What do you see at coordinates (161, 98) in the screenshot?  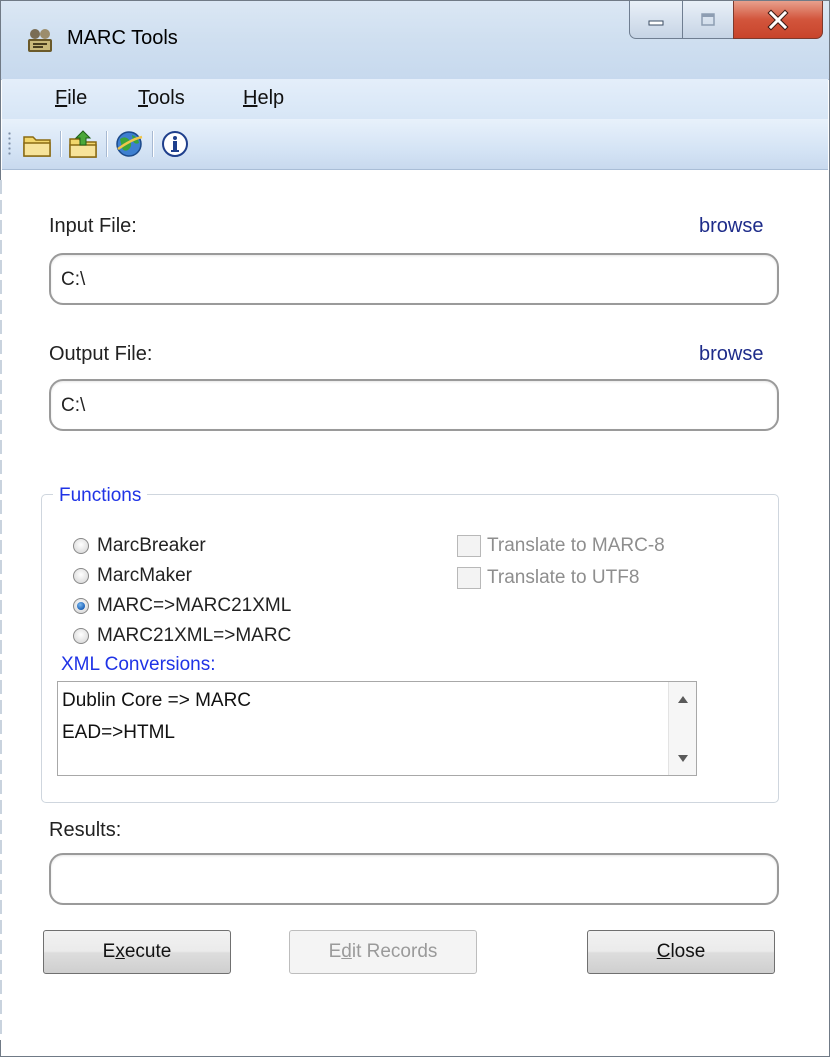 I see `menu-tools: Tools` at bounding box center [161, 98].